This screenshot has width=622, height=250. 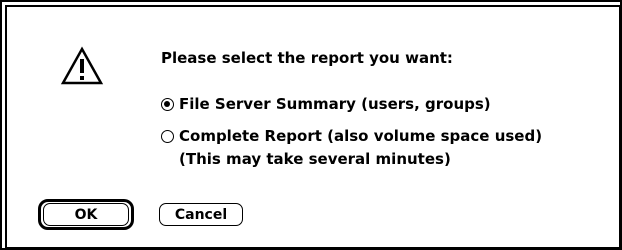 What do you see at coordinates (315, 159) in the screenshot?
I see `complete-report-note: (This may take several minutes)` at bounding box center [315, 159].